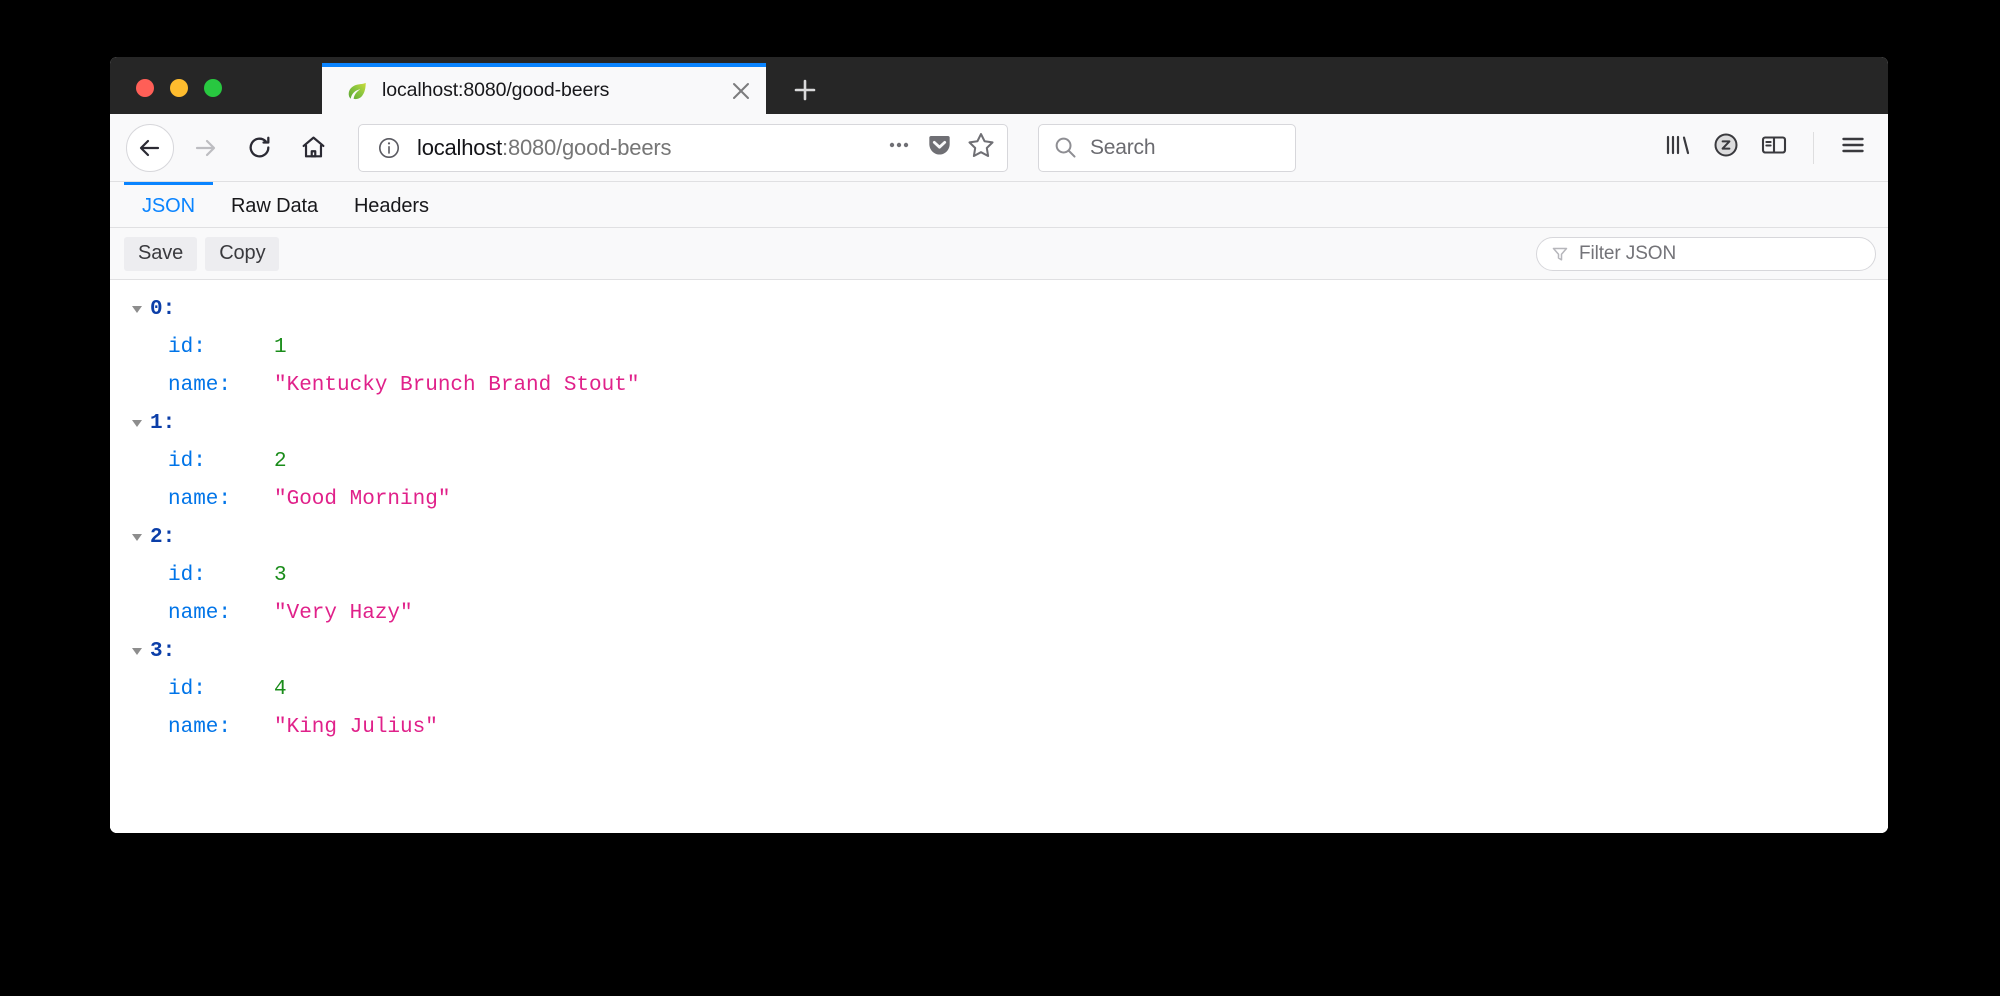 This screenshot has height=996, width=2000. I want to click on pocket-icon, so click(939, 148).